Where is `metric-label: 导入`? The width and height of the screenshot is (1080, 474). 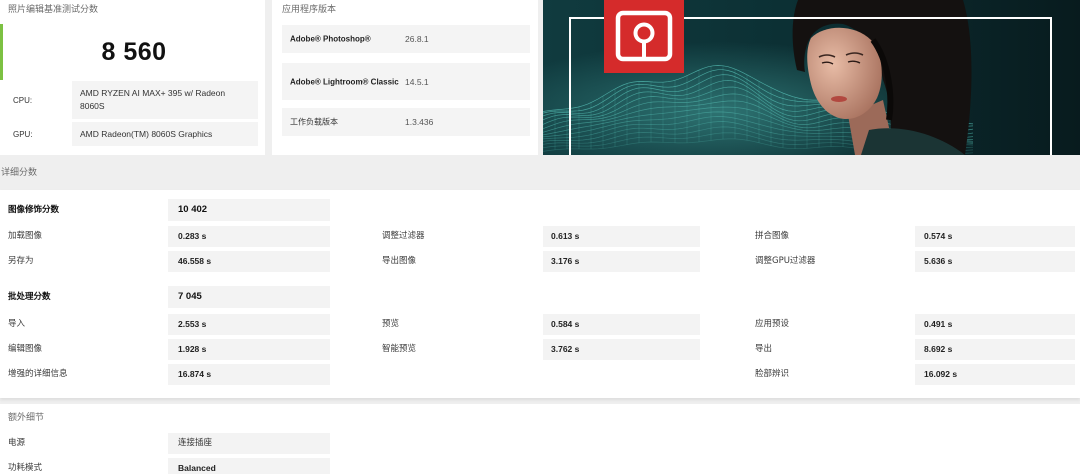 metric-label: 导入 is located at coordinates (17, 324).